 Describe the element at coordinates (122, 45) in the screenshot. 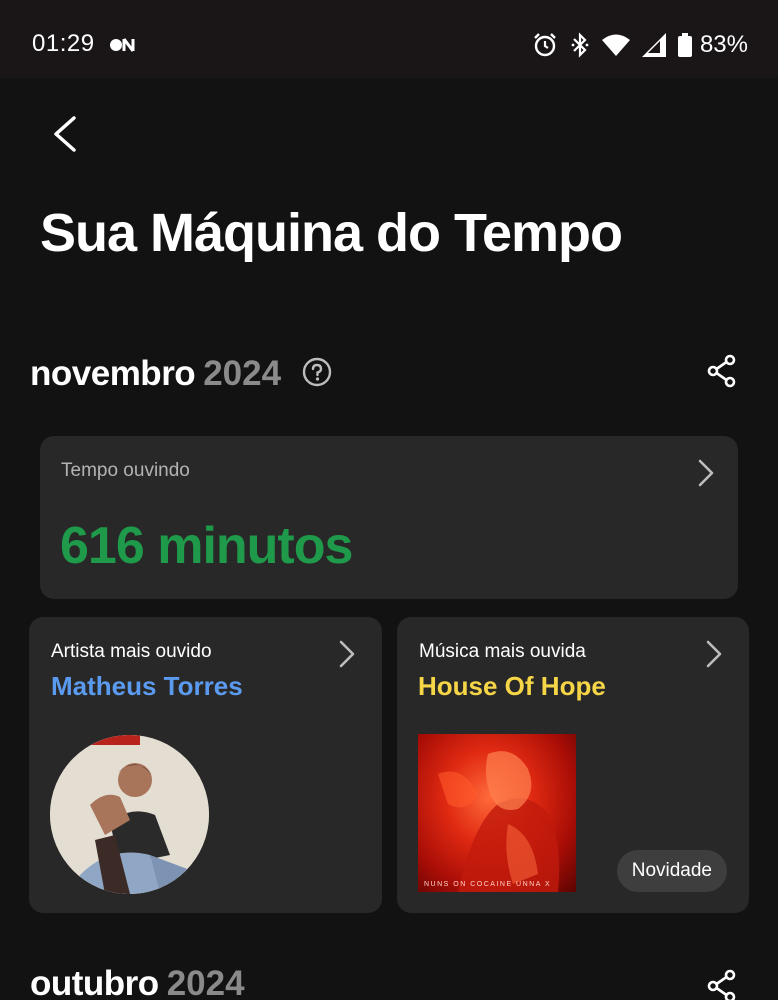

I see `on-icon` at that location.